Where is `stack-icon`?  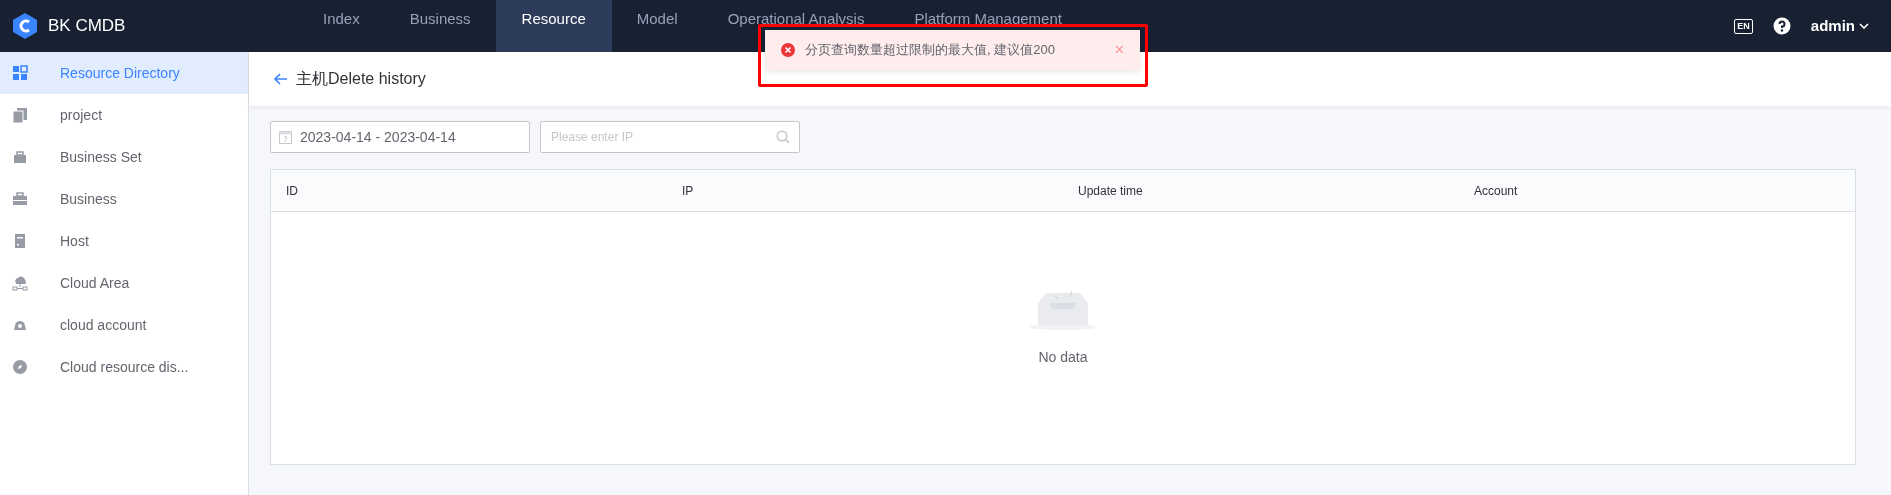
stack-icon is located at coordinates (20, 115).